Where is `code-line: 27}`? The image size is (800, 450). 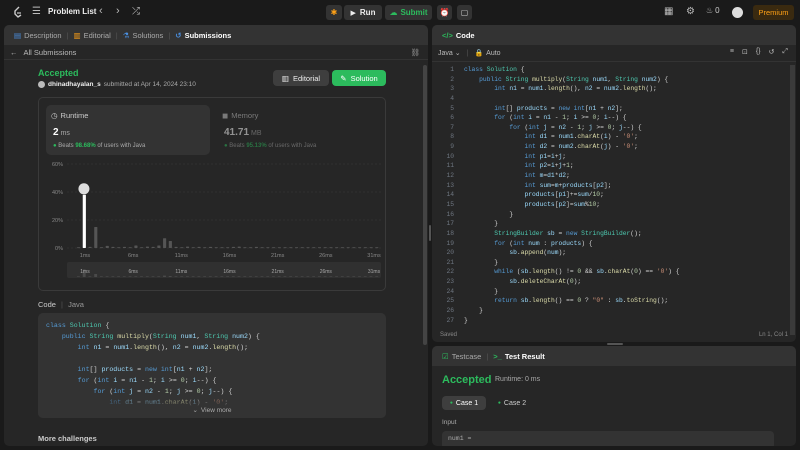
code-line: 27} is located at coordinates (608, 320).